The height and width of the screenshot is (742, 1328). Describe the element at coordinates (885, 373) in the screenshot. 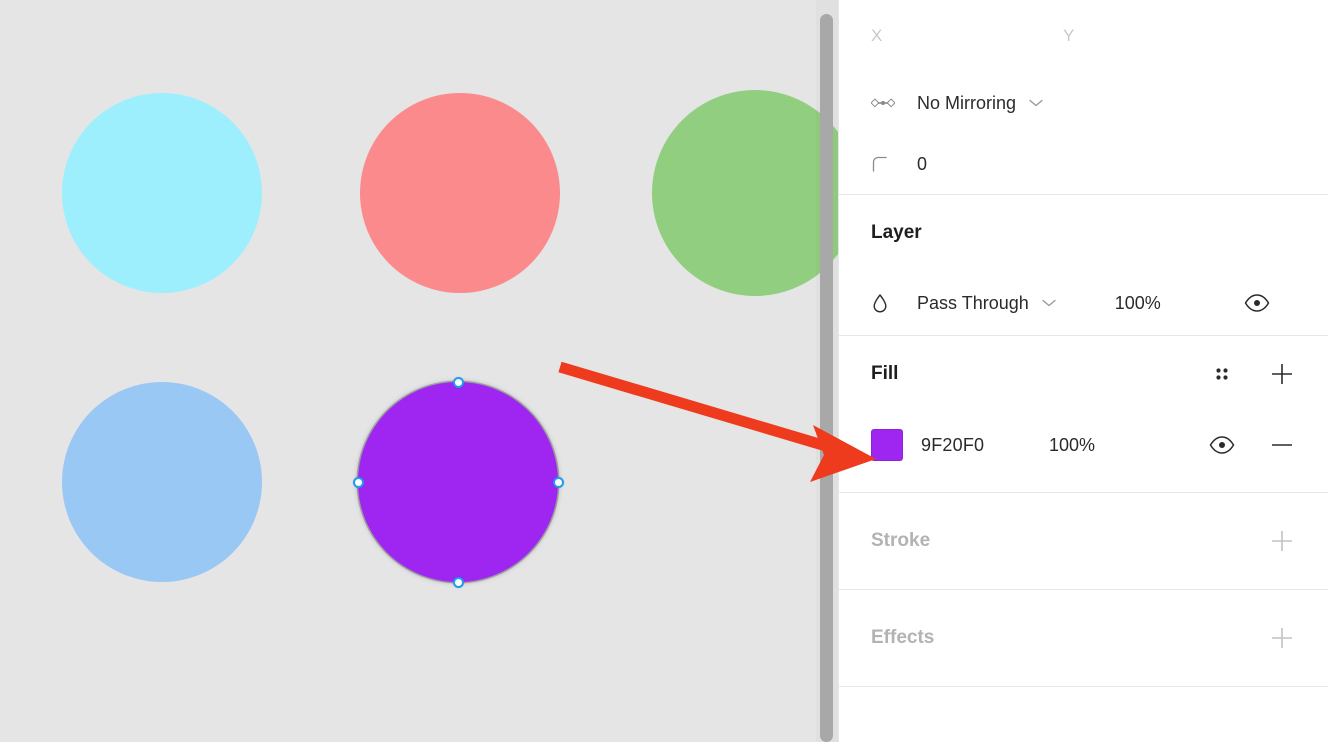

I see `fill-title: Fill` at that location.